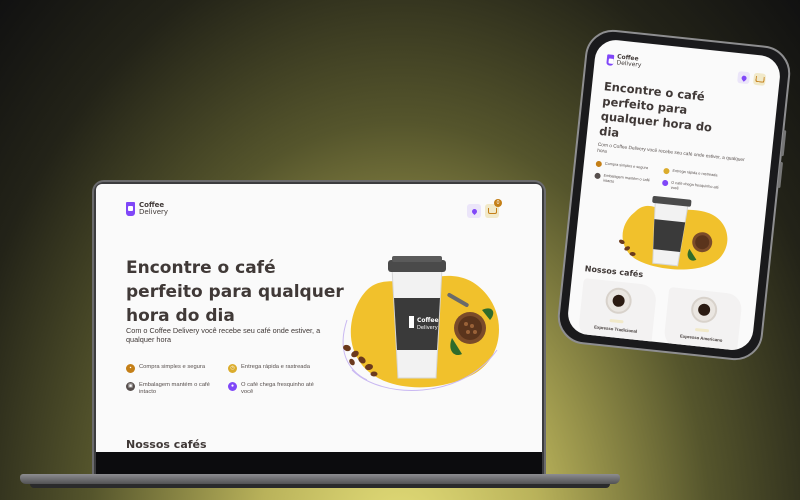 The image size is (800, 500). I want to click on hero-coffee-image, so click(673, 232).